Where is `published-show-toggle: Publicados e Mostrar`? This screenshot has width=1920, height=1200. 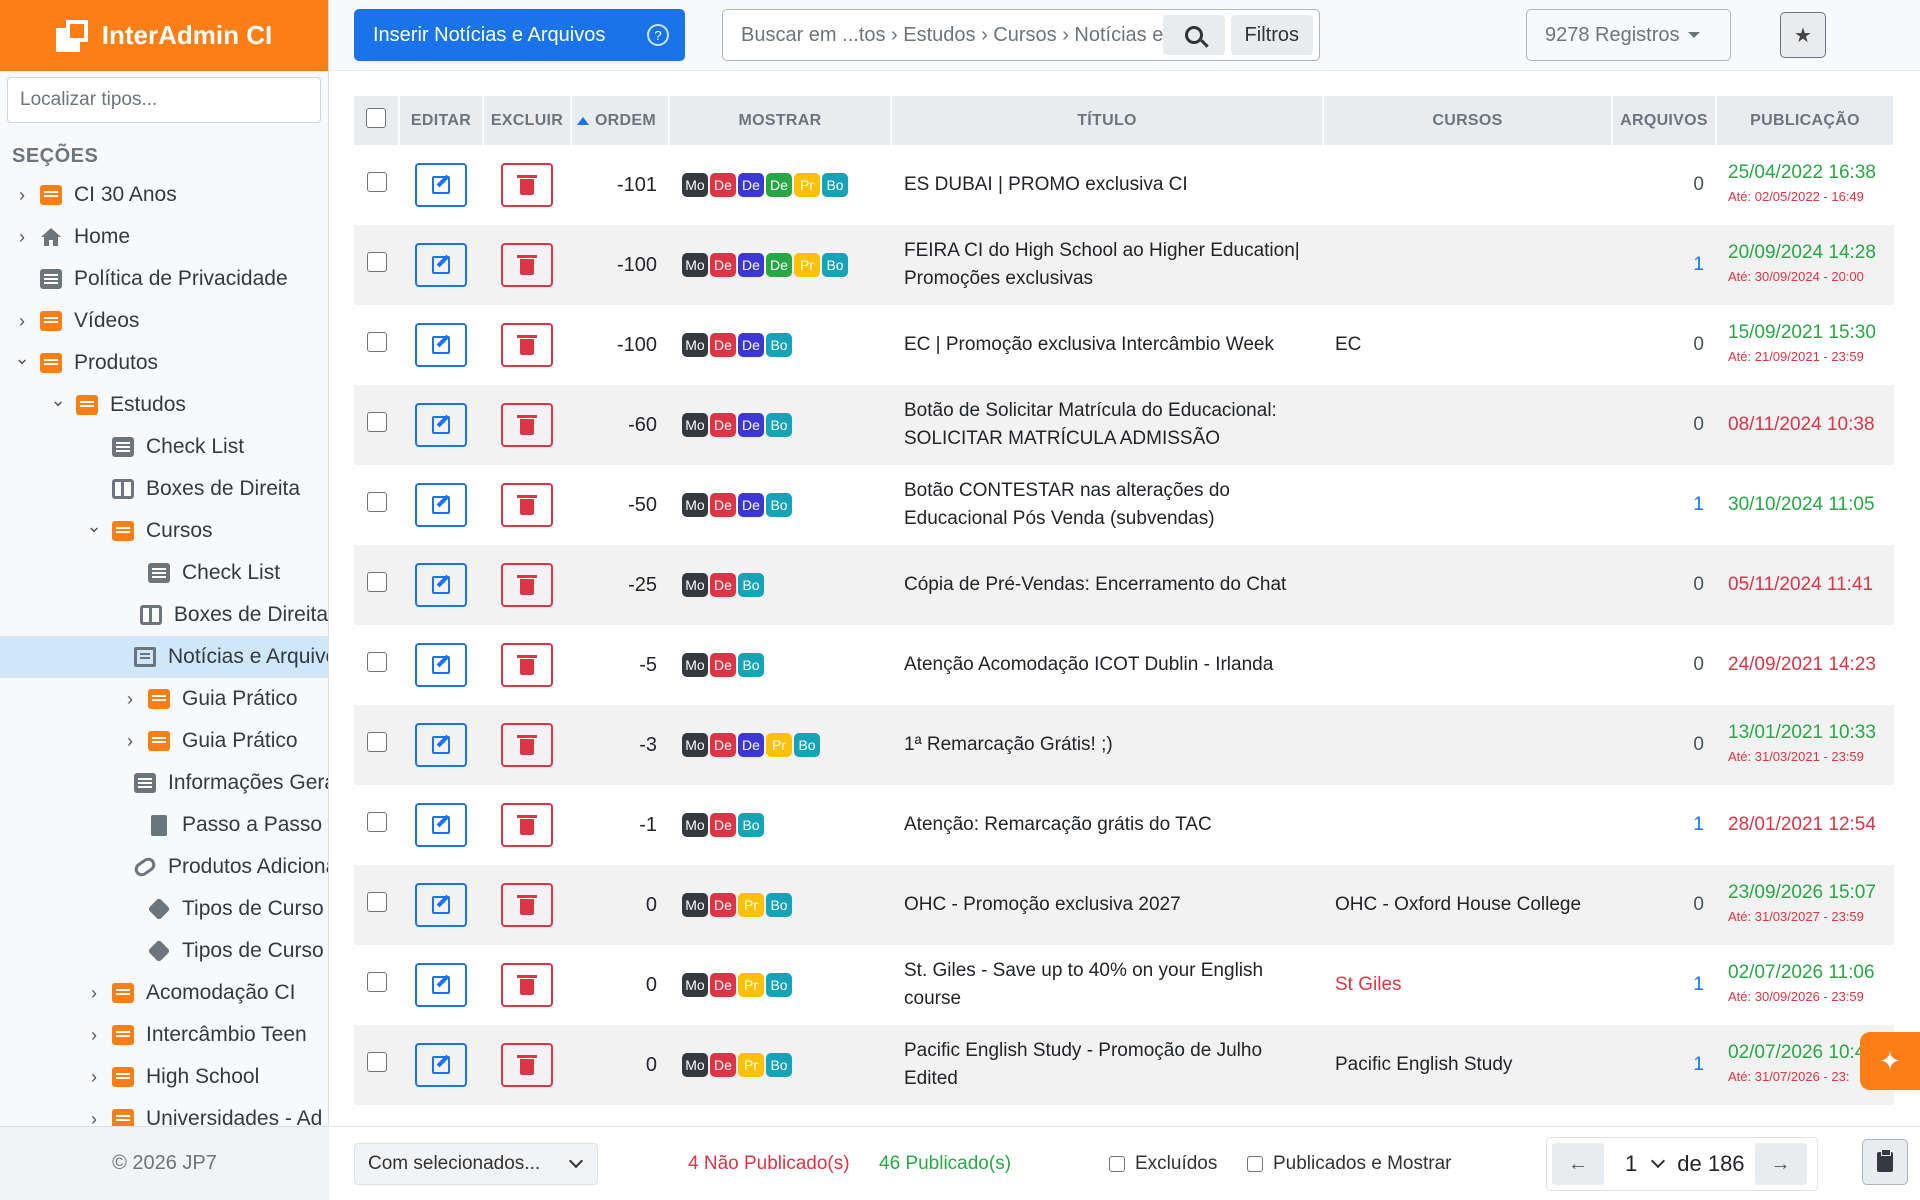 published-show-toggle: Publicados e Mostrar is located at coordinates (1349, 1164).